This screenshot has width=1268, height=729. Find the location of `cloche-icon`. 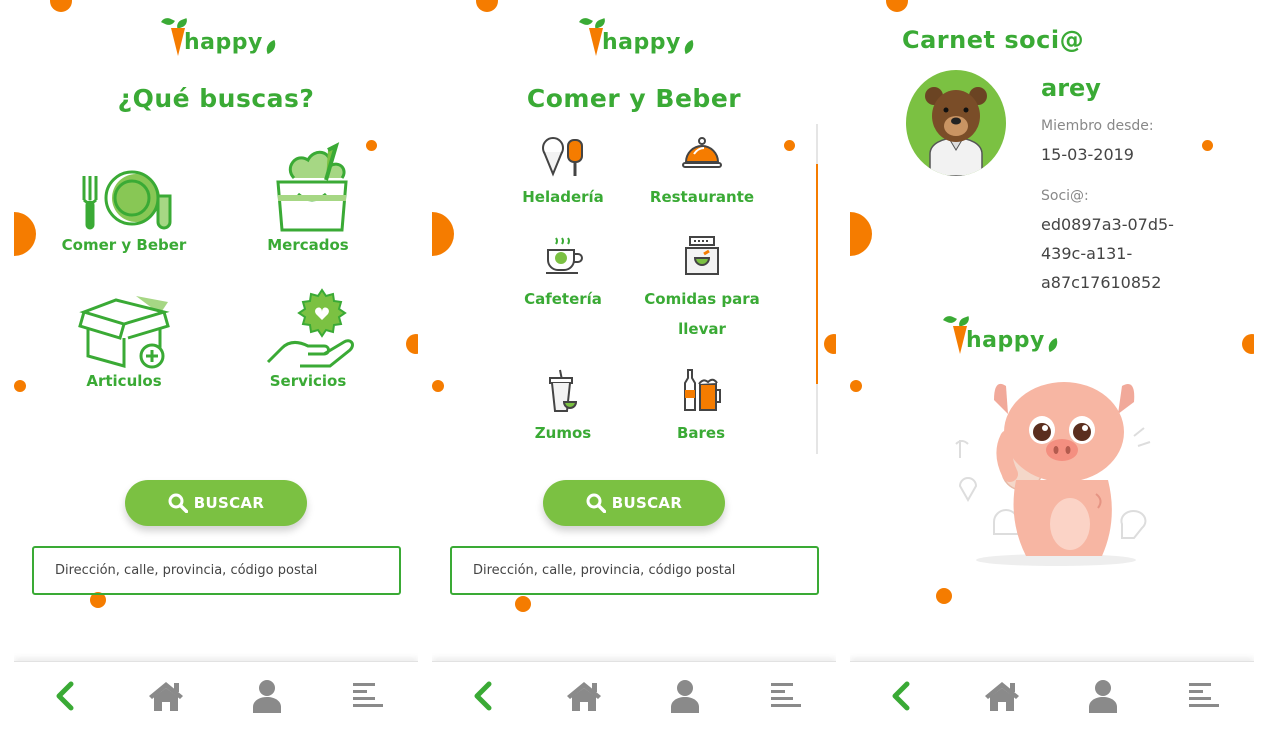

cloche-icon is located at coordinates (702, 152).